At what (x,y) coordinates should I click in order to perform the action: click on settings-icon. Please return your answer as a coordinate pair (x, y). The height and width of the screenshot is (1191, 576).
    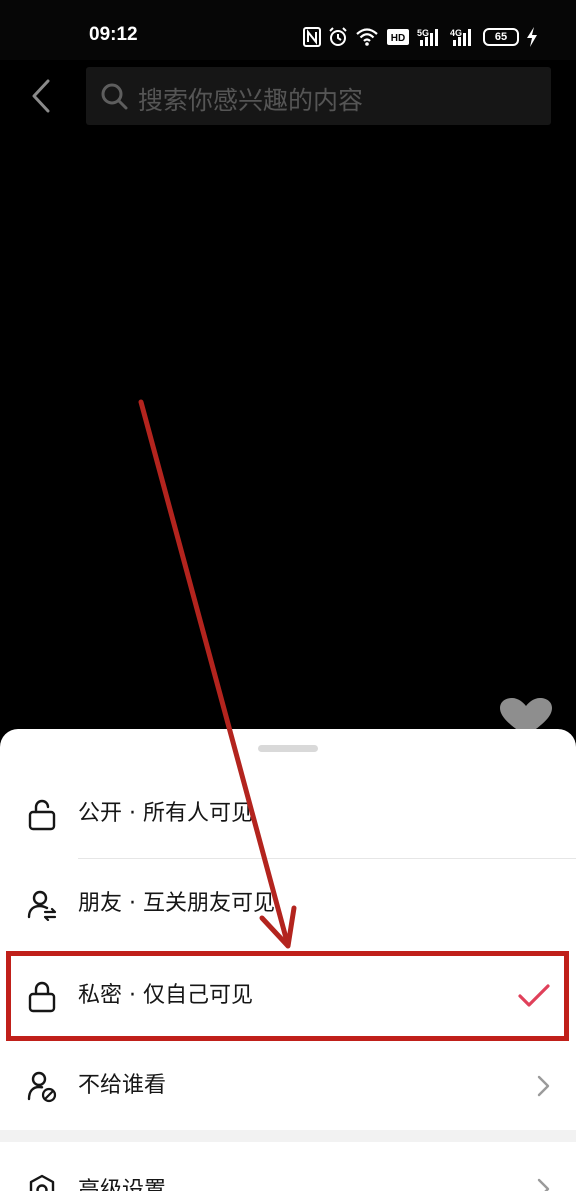
    Looking at the image, I should click on (42, 1182).